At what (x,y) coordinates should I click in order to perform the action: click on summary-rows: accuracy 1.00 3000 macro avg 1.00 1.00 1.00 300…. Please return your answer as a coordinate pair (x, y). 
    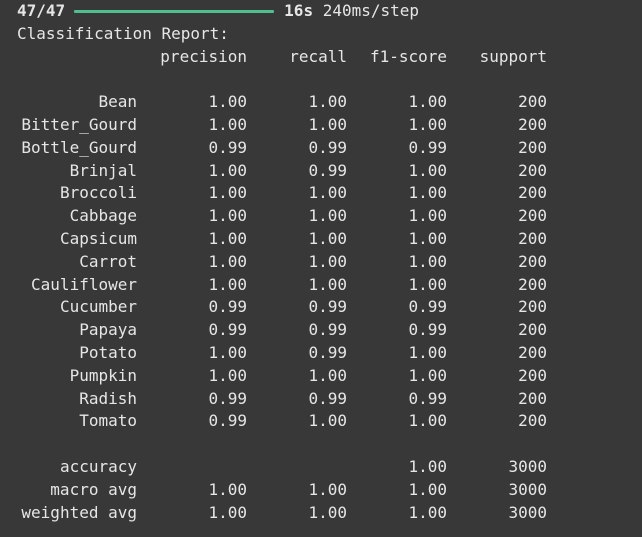
    Looking at the image, I should click on (329, 490).